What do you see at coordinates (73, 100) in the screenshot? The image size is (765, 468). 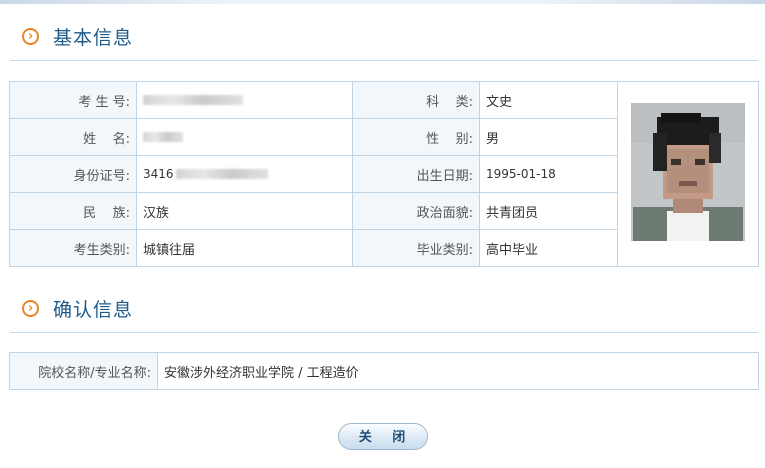 I see `exam-number-label: 考 生 号:` at bounding box center [73, 100].